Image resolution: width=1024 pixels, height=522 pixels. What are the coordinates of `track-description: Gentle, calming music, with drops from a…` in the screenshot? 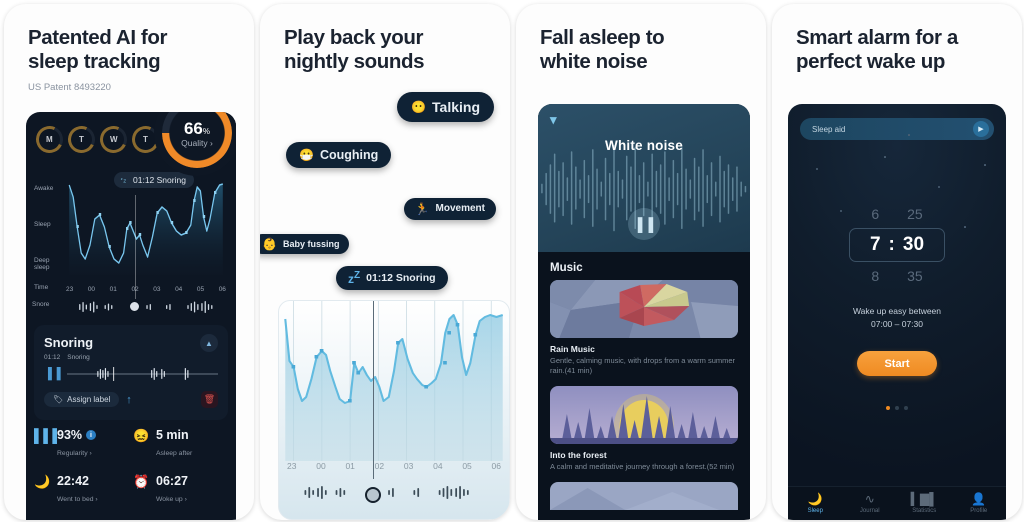 It's located at (643, 366).